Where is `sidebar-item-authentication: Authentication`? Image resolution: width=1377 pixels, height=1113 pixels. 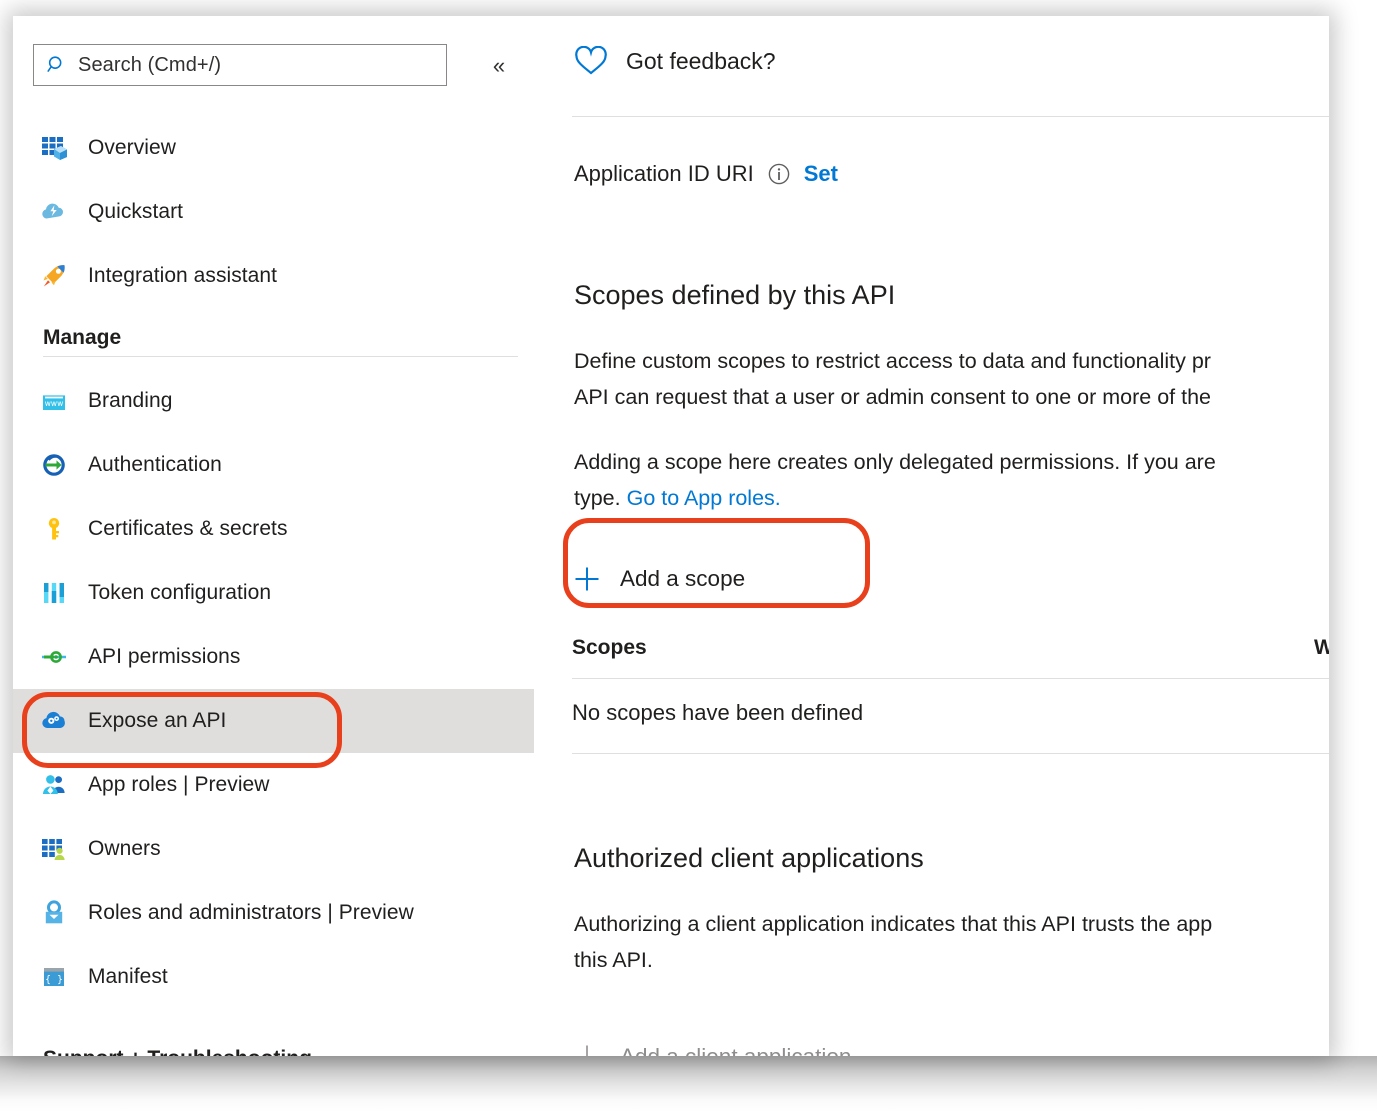 sidebar-item-authentication: Authentication is located at coordinates (280, 465).